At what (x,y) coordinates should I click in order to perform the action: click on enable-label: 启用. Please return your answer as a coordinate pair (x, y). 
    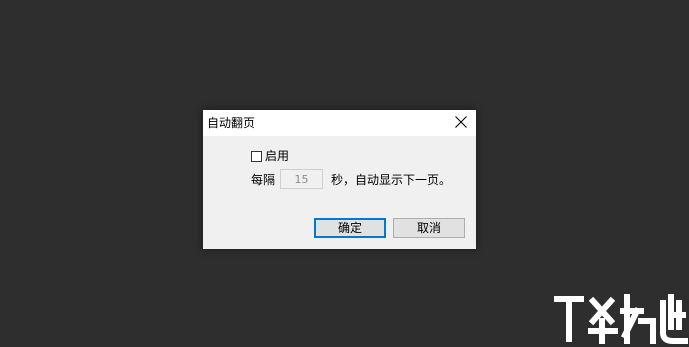
    Looking at the image, I should click on (277, 156).